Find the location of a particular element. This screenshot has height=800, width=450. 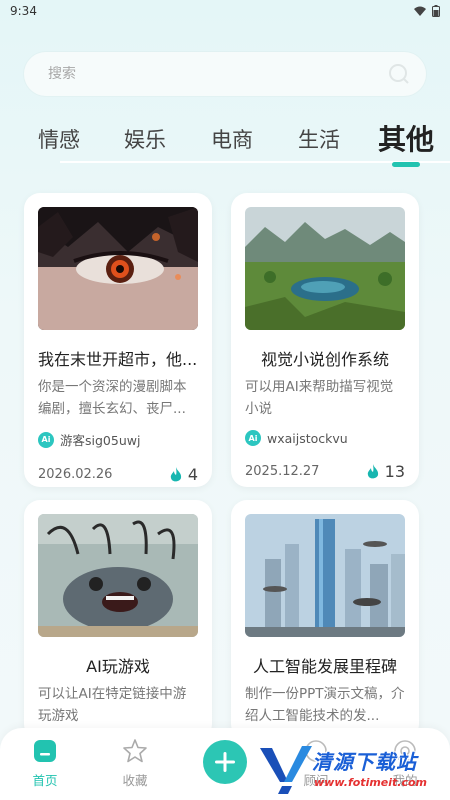

author-name: 游客sig05uwj is located at coordinates (100, 440).